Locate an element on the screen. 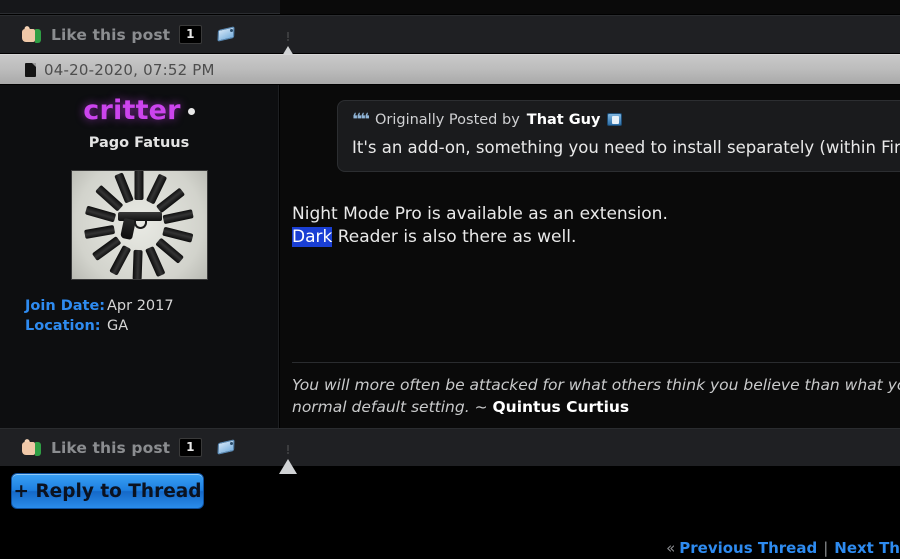  previous-thread-link: Previous Thread is located at coordinates (748, 548).